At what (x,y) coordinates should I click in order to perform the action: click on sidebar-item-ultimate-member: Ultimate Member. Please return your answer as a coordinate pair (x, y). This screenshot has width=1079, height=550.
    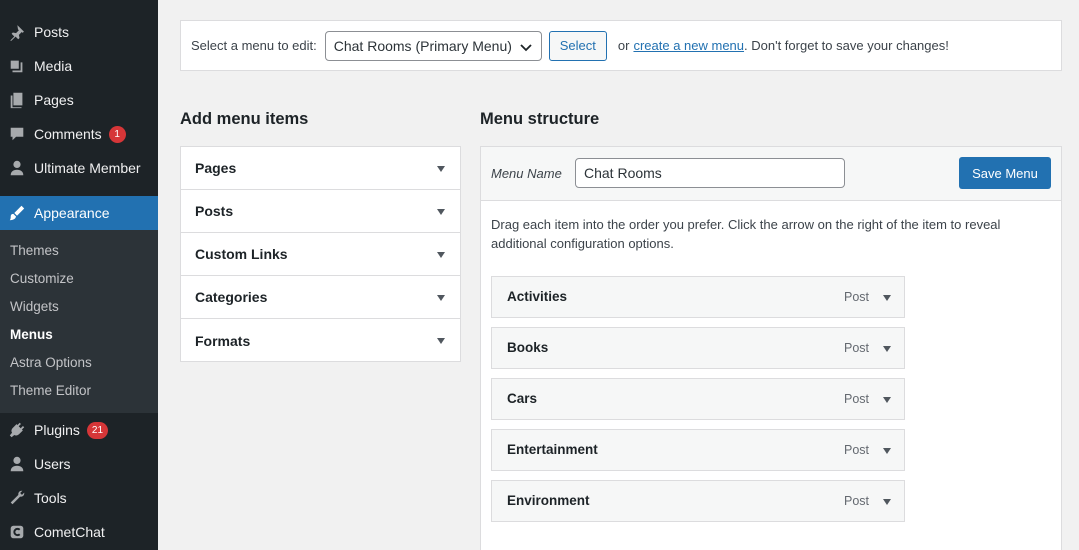
    Looking at the image, I should click on (79, 168).